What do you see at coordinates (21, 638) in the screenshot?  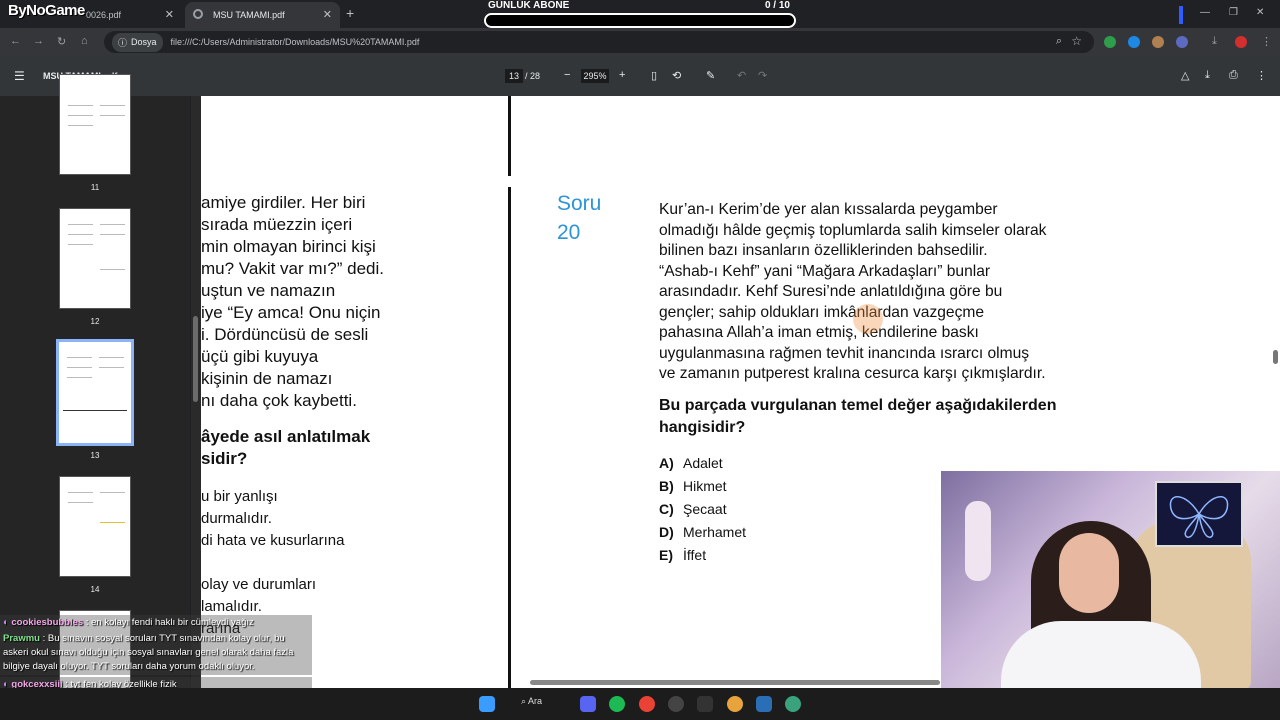 I see `chat-username: Prawmu` at bounding box center [21, 638].